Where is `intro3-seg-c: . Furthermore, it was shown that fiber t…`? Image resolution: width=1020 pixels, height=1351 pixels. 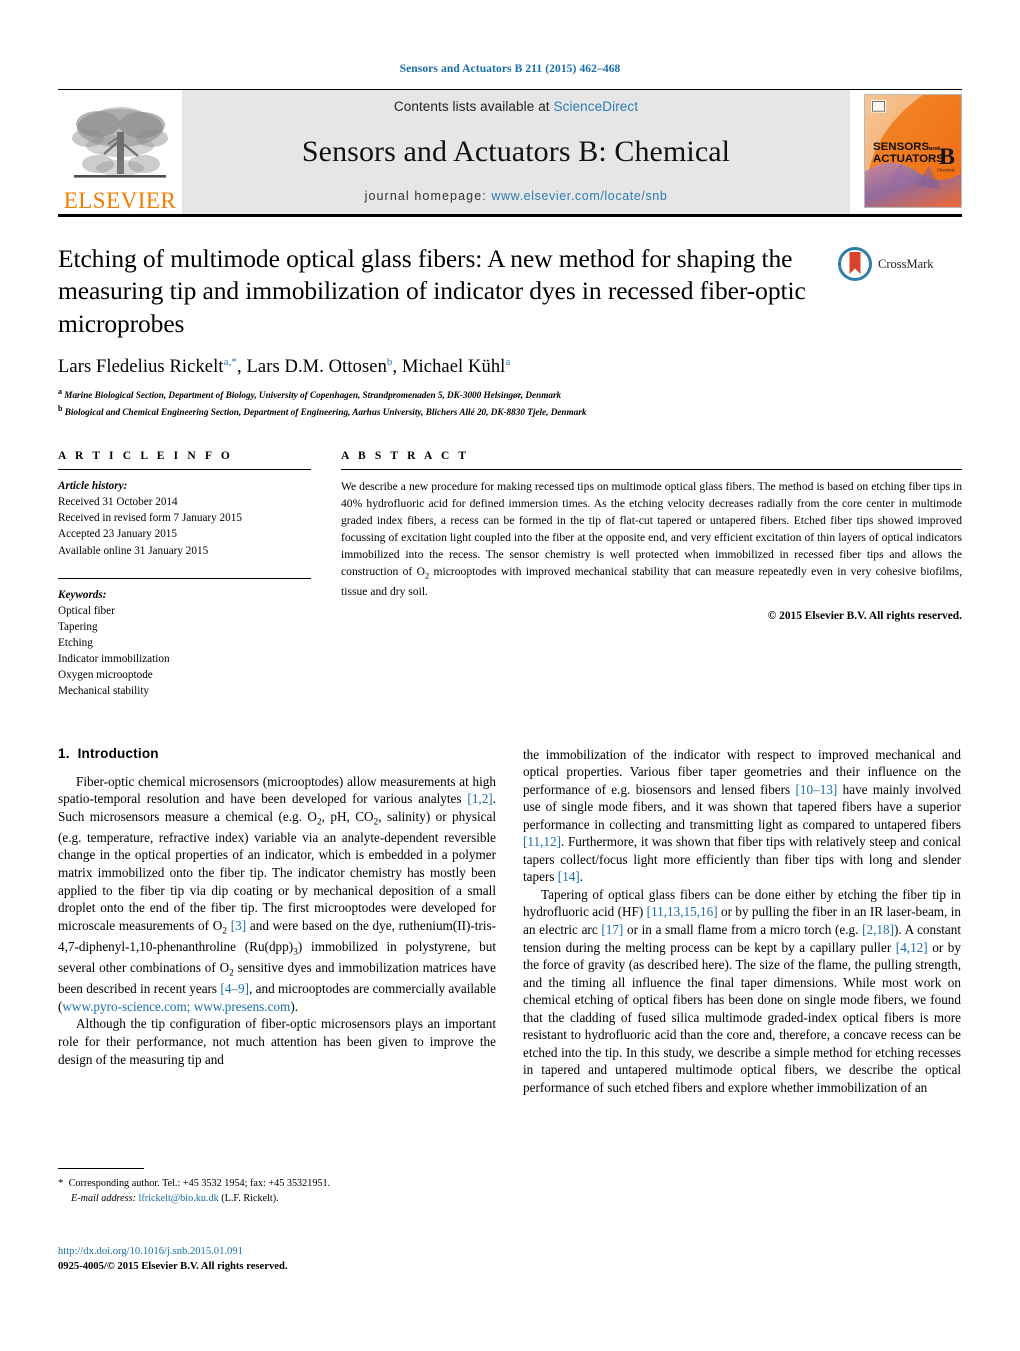
intro3-seg-c: . Furthermore, it was shown that fiber t… is located at coordinates (742, 859).